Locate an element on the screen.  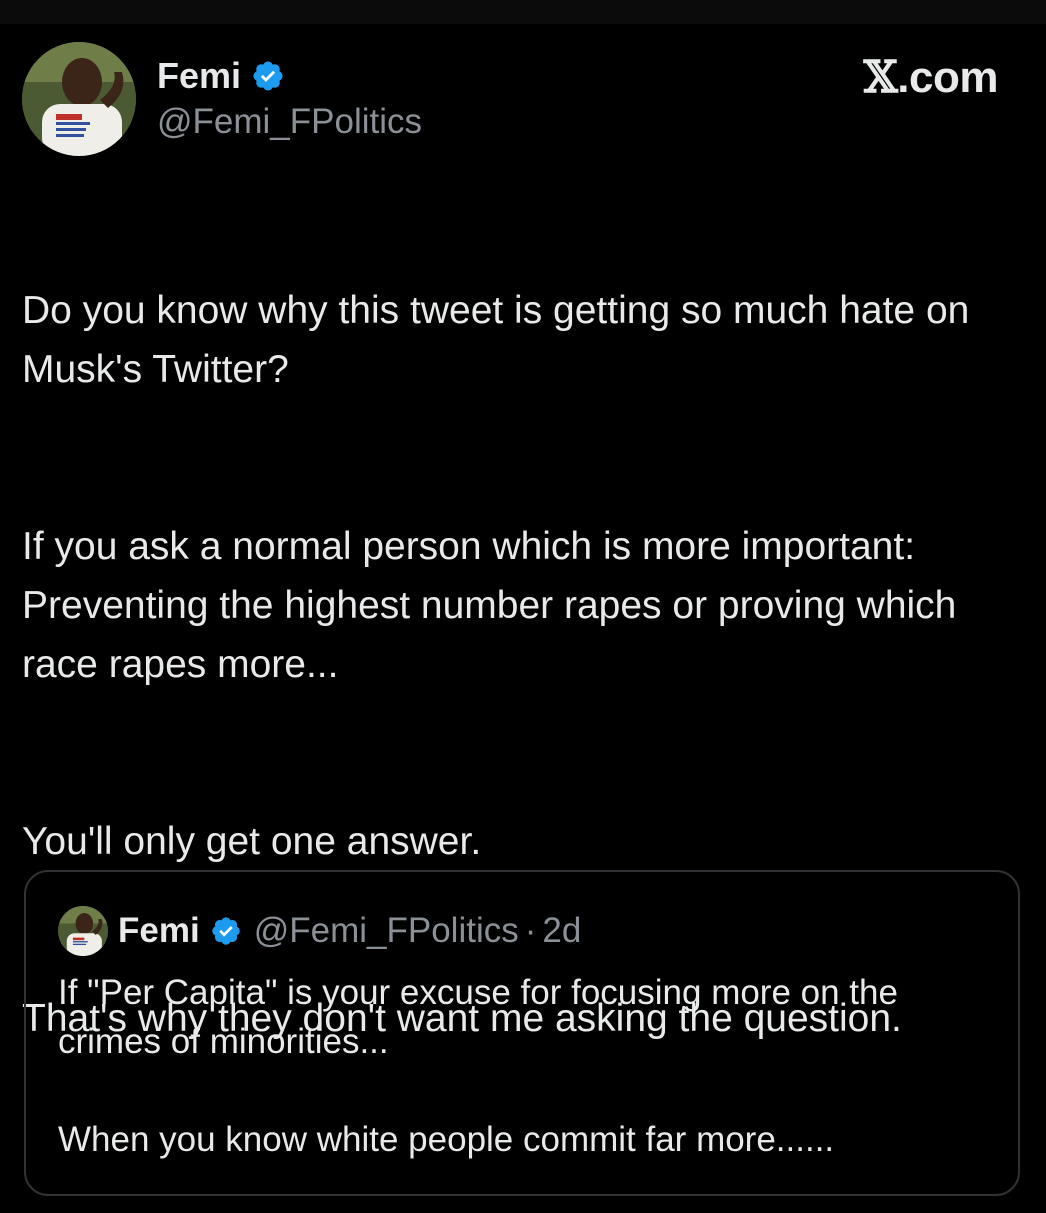
author-avatar is located at coordinates (79, 99).